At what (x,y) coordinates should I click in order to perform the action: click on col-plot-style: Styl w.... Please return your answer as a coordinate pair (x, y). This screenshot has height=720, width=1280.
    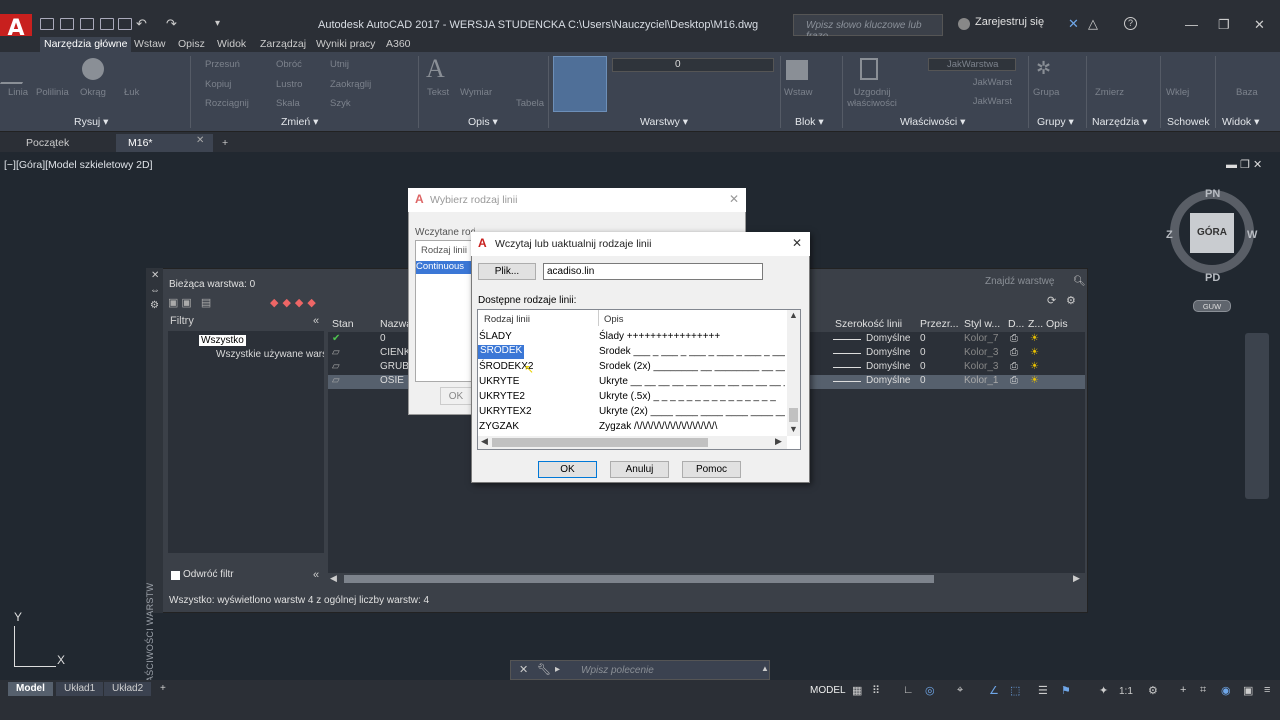
    Looking at the image, I should click on (982, 324).